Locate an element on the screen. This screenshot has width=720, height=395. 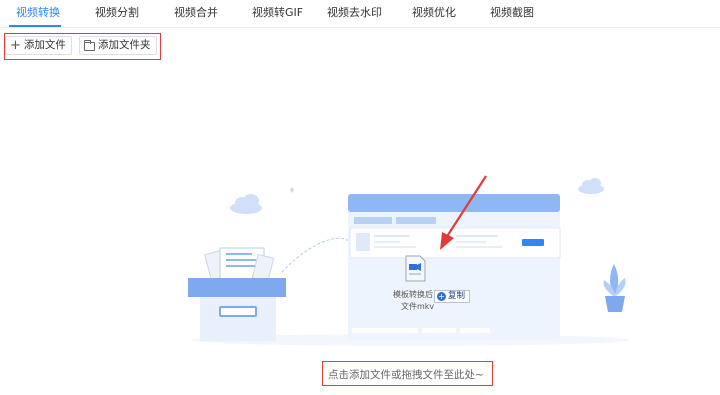
add-folder-label: 添加文件夹 is located at coordinates (124, 45).